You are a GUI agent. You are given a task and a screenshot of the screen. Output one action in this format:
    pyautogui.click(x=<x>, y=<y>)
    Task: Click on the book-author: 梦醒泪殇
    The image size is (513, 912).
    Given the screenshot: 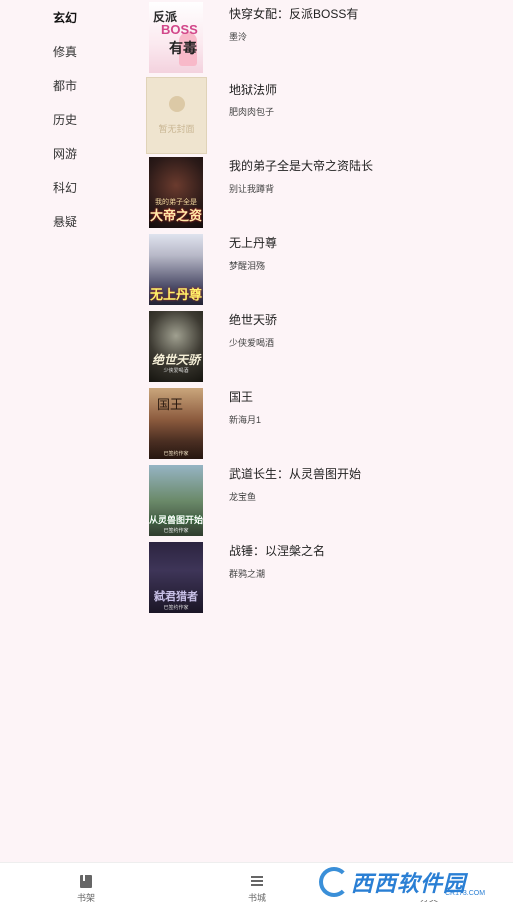 What is the action you would take?
    pyautogui.click(x=247, y=266)
    